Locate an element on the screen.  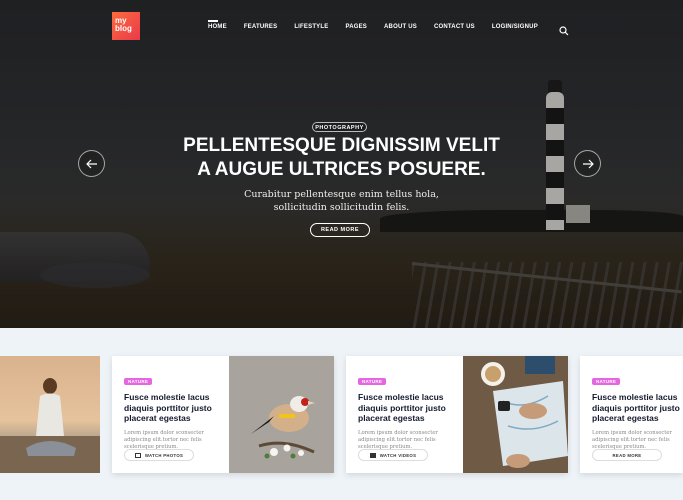
card-partial-left is located at coordinates (50, 414).